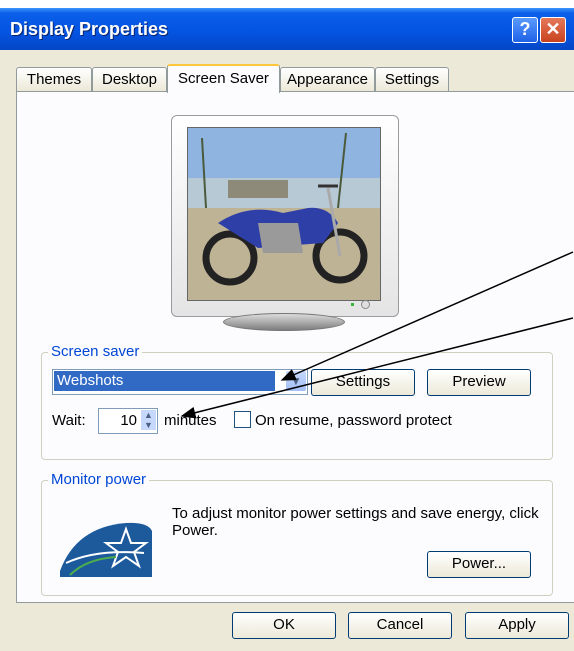  Describe the element at coordinates (296, 381) in the screenshot. I see `chevron-down-icon: ▼` at that location.